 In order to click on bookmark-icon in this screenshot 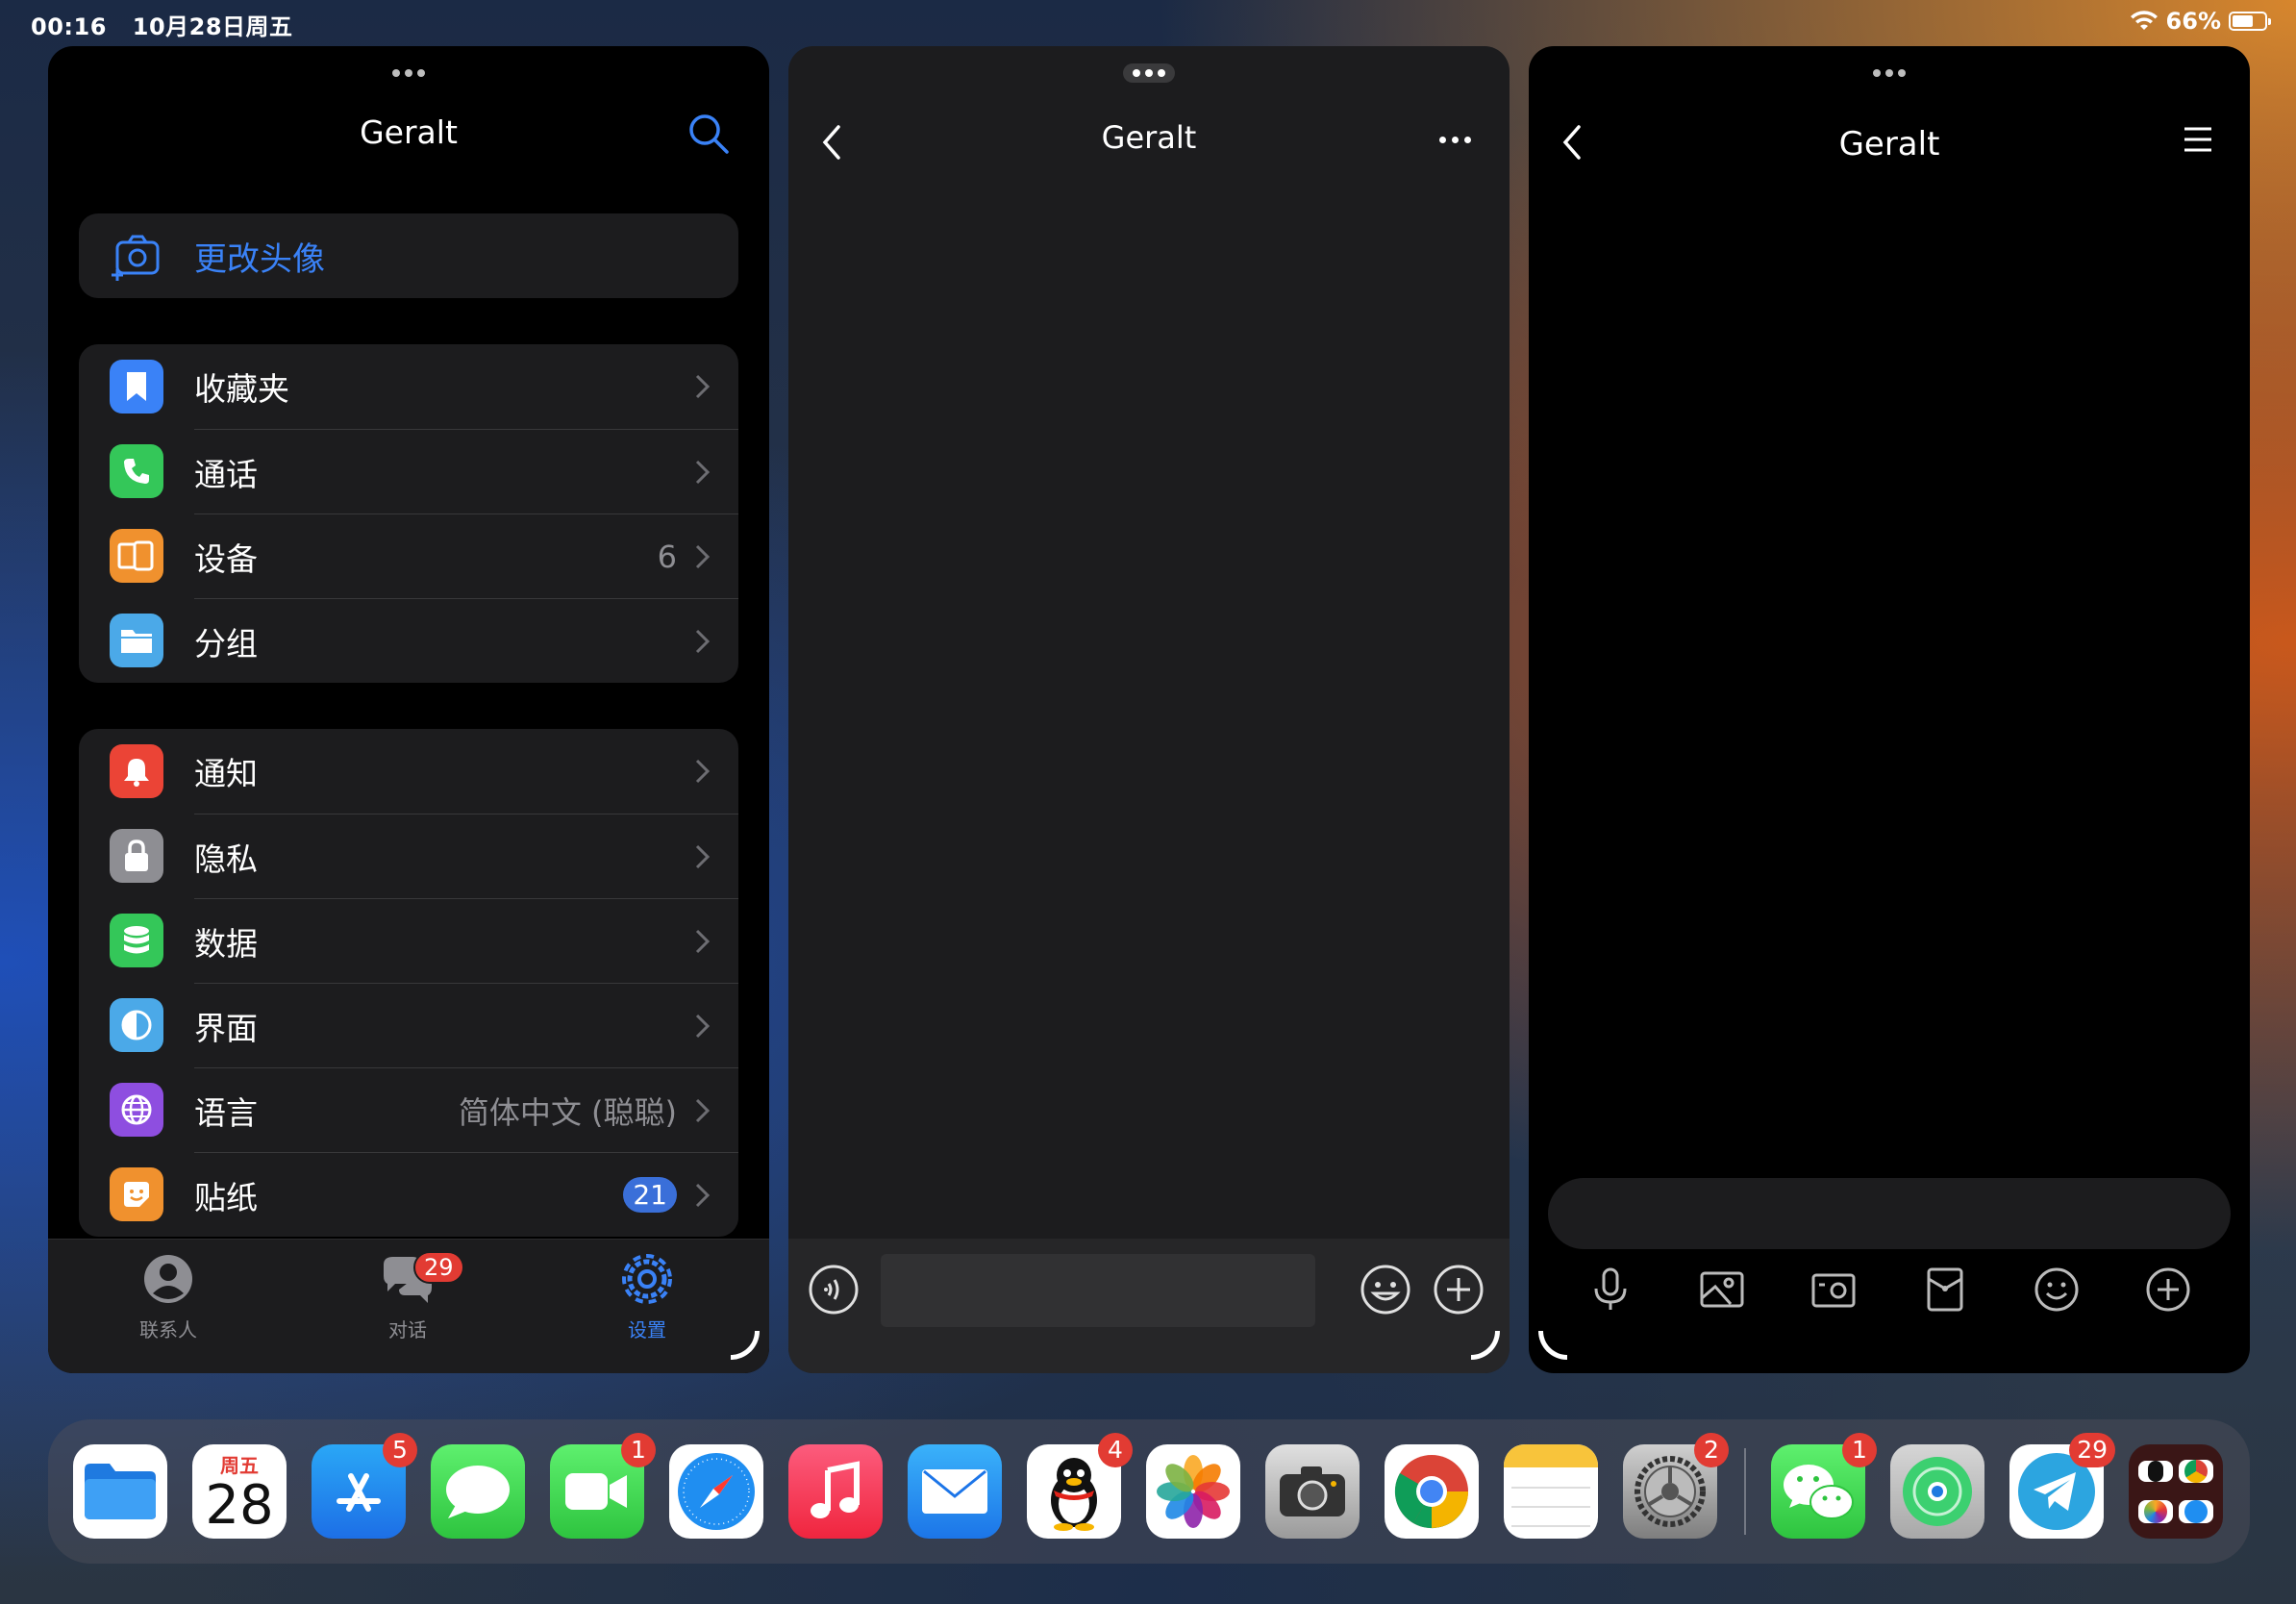, I will do `click(136, 387)`.